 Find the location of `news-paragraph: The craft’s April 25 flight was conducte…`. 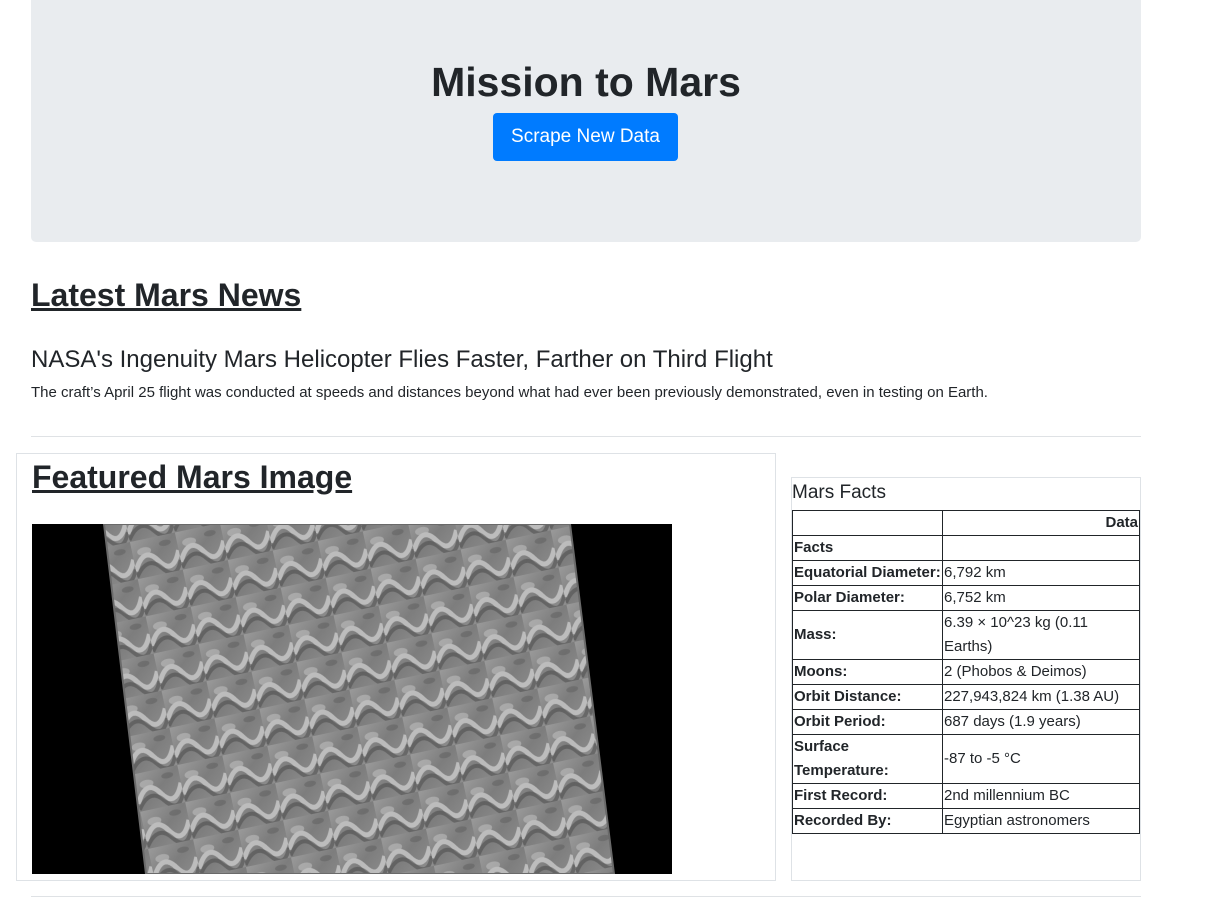

news-paragraph: The craft’s April 25 flight was conducte… is located at coordinates (509, 392).